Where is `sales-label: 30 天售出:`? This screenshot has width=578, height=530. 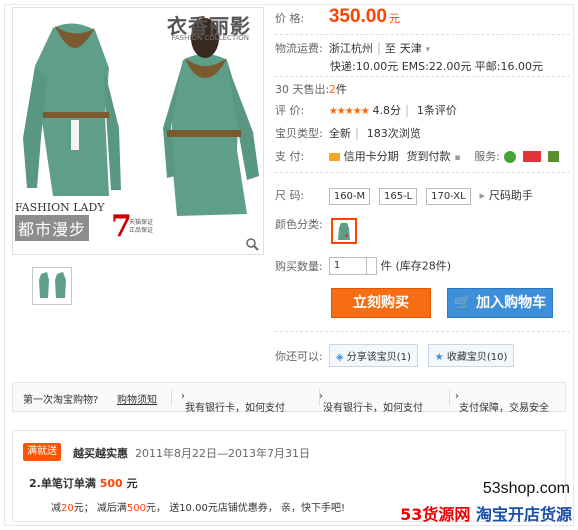 sales-label: 30 天售出: is located at coordinates (302, 89).